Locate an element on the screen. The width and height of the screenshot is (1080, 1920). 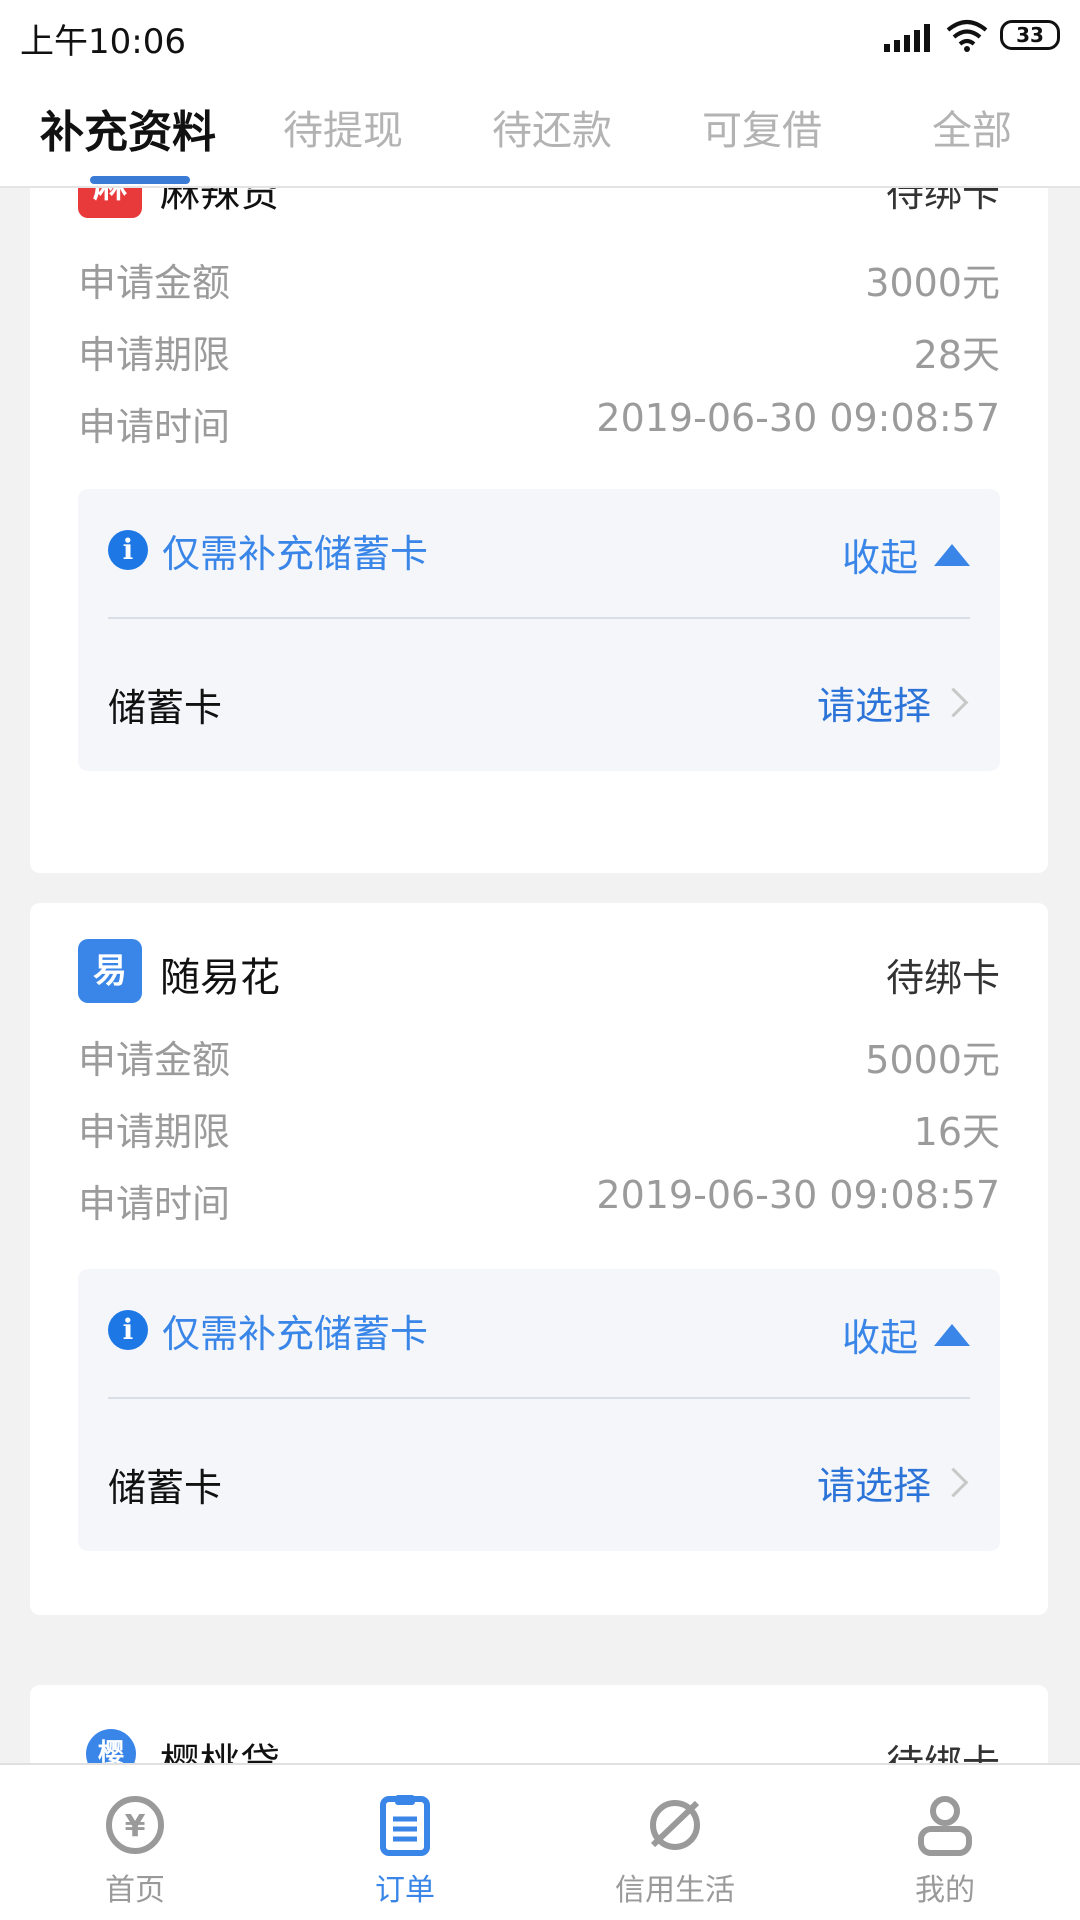
product-logo: 易 is located at coordinates (110, 971).